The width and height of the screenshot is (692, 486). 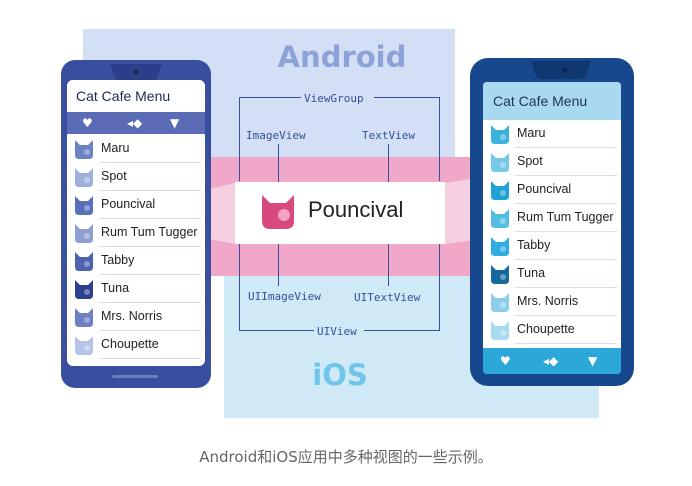 I want to click on uiview-left-line, so click(x=239, y=287).